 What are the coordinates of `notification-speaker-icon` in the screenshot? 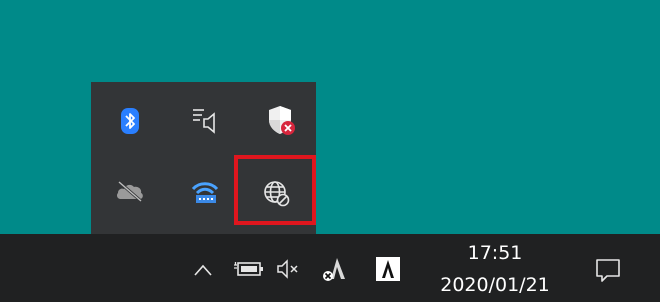 It's located at (205, 120).